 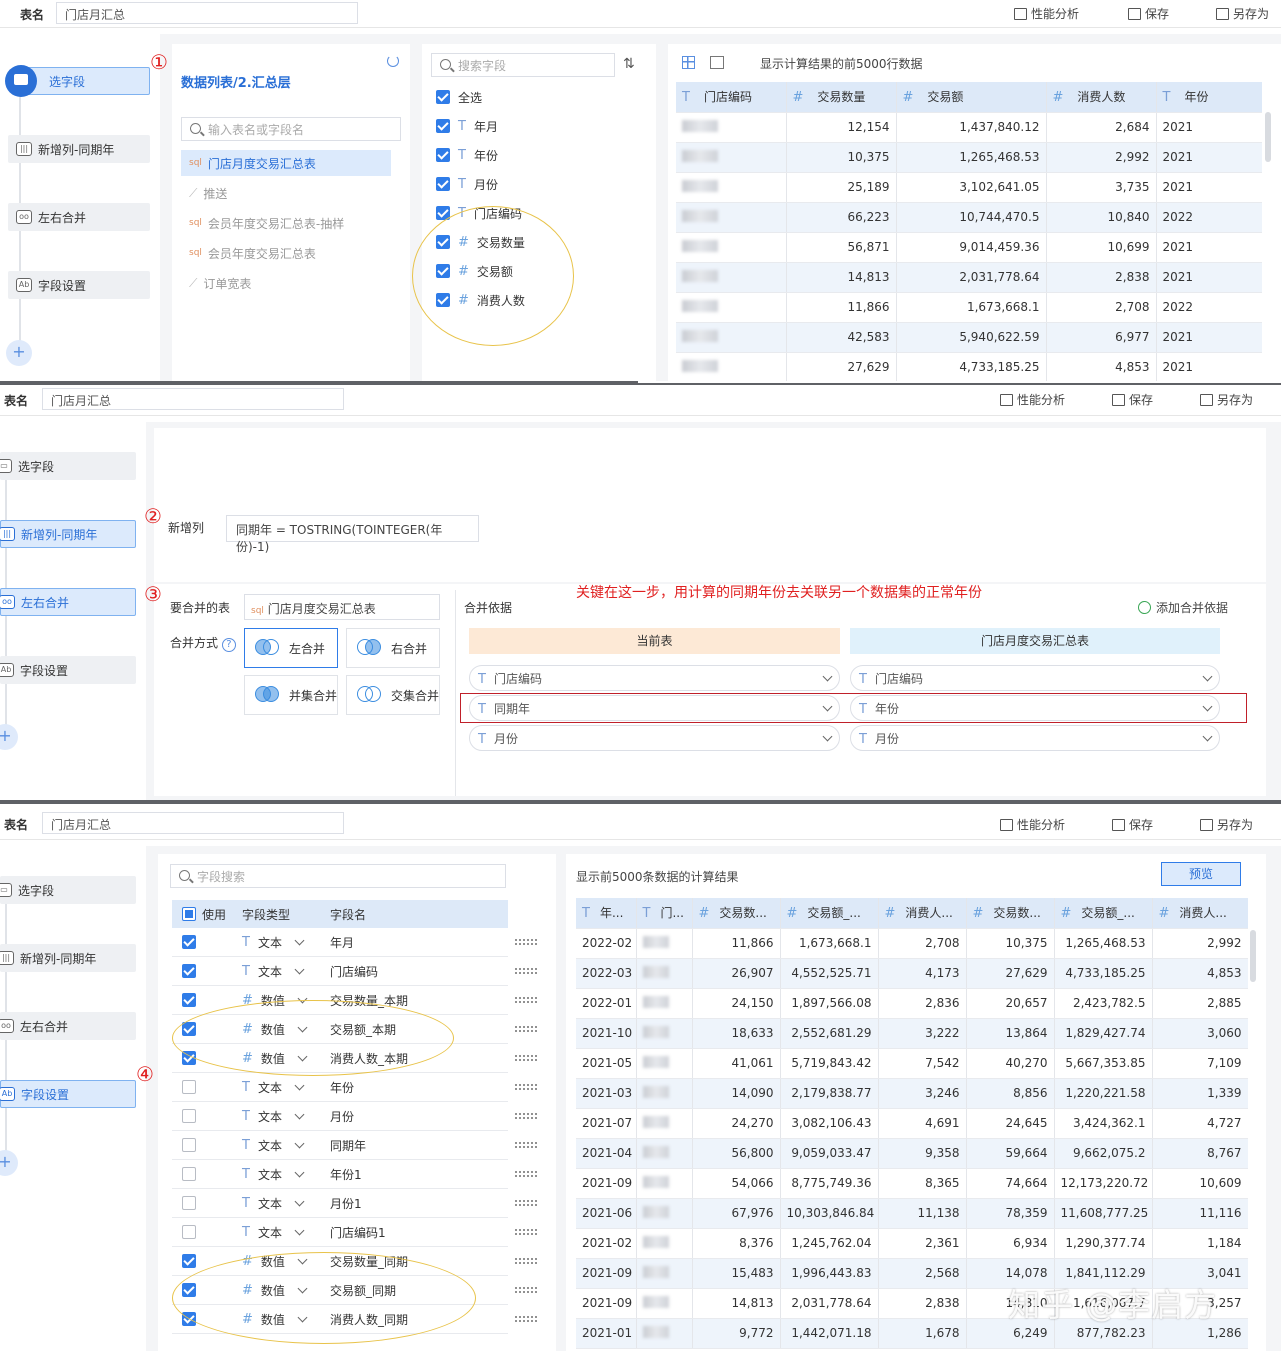 What do you see at coordinates (467, 184) in the screenshot?
I see `field-item: T 月份` at bounding box center [467, 184].